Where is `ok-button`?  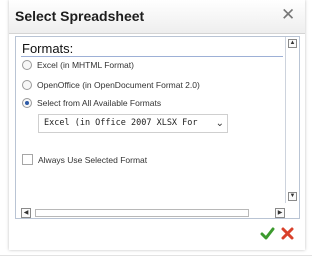
ok-button is located at coordinates (267, 233).